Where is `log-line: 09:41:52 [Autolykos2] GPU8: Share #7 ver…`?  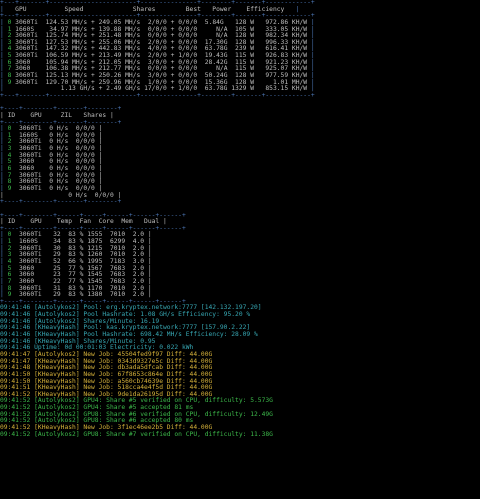
log-line: 09:41:52 [Autolykos2] GPU8: Share #7 ver… is located at coordinates (136, 434).